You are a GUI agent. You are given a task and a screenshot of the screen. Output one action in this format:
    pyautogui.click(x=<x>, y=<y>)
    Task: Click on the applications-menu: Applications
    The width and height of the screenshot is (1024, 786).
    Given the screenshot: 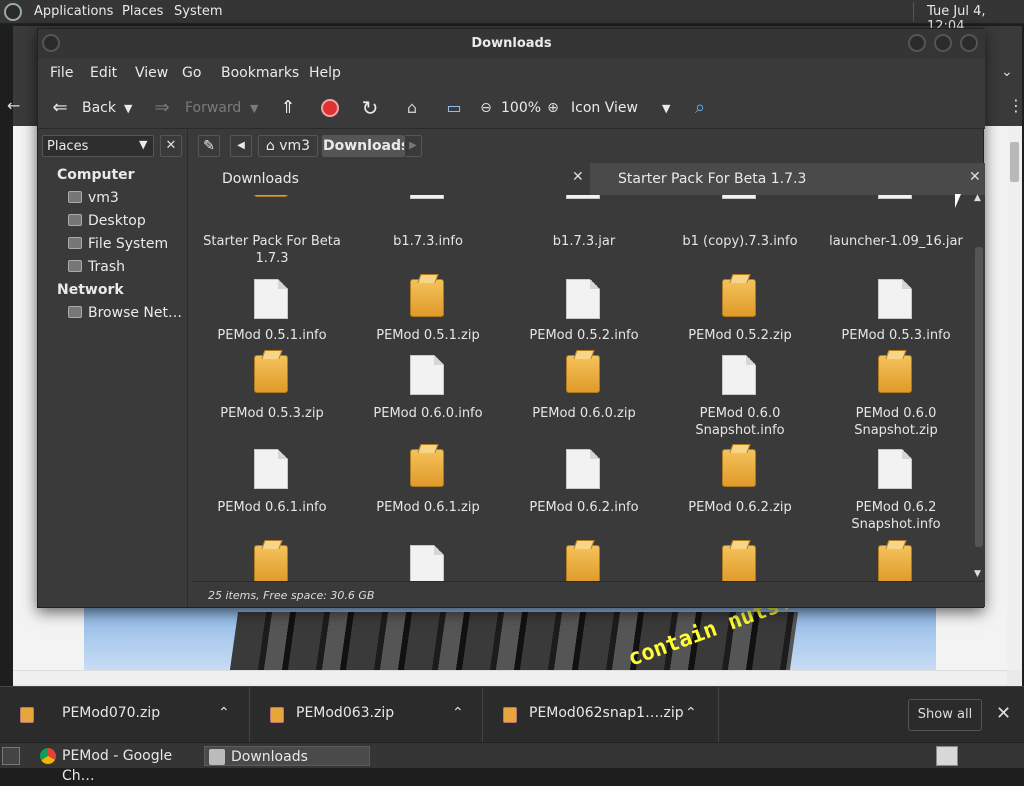 What is the action you would take?
    pyautogui.click(x=73, y=11)
    